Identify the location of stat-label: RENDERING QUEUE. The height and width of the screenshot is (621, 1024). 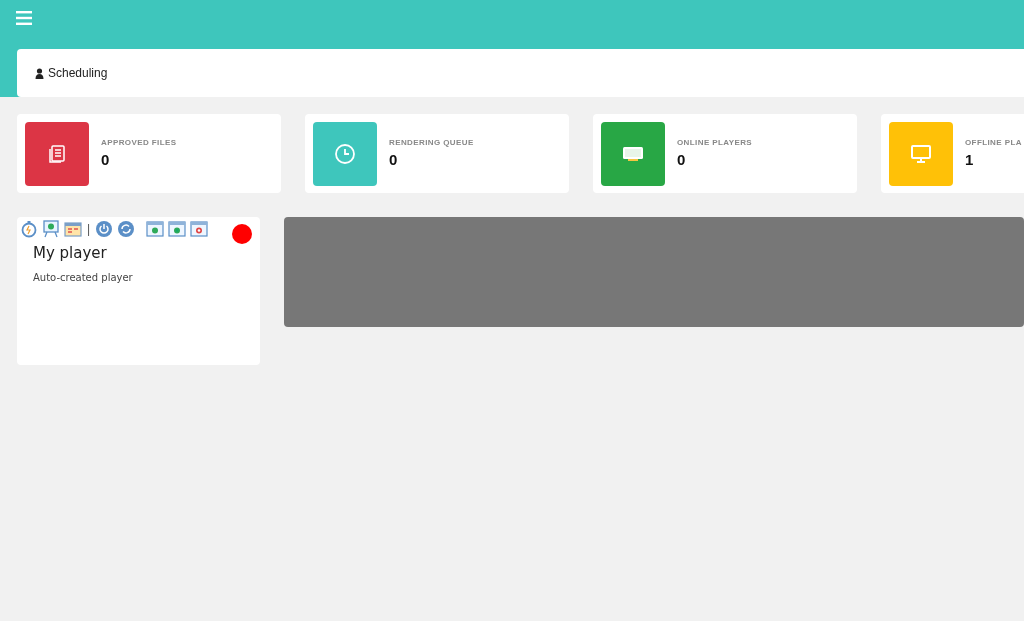
(431, 143).